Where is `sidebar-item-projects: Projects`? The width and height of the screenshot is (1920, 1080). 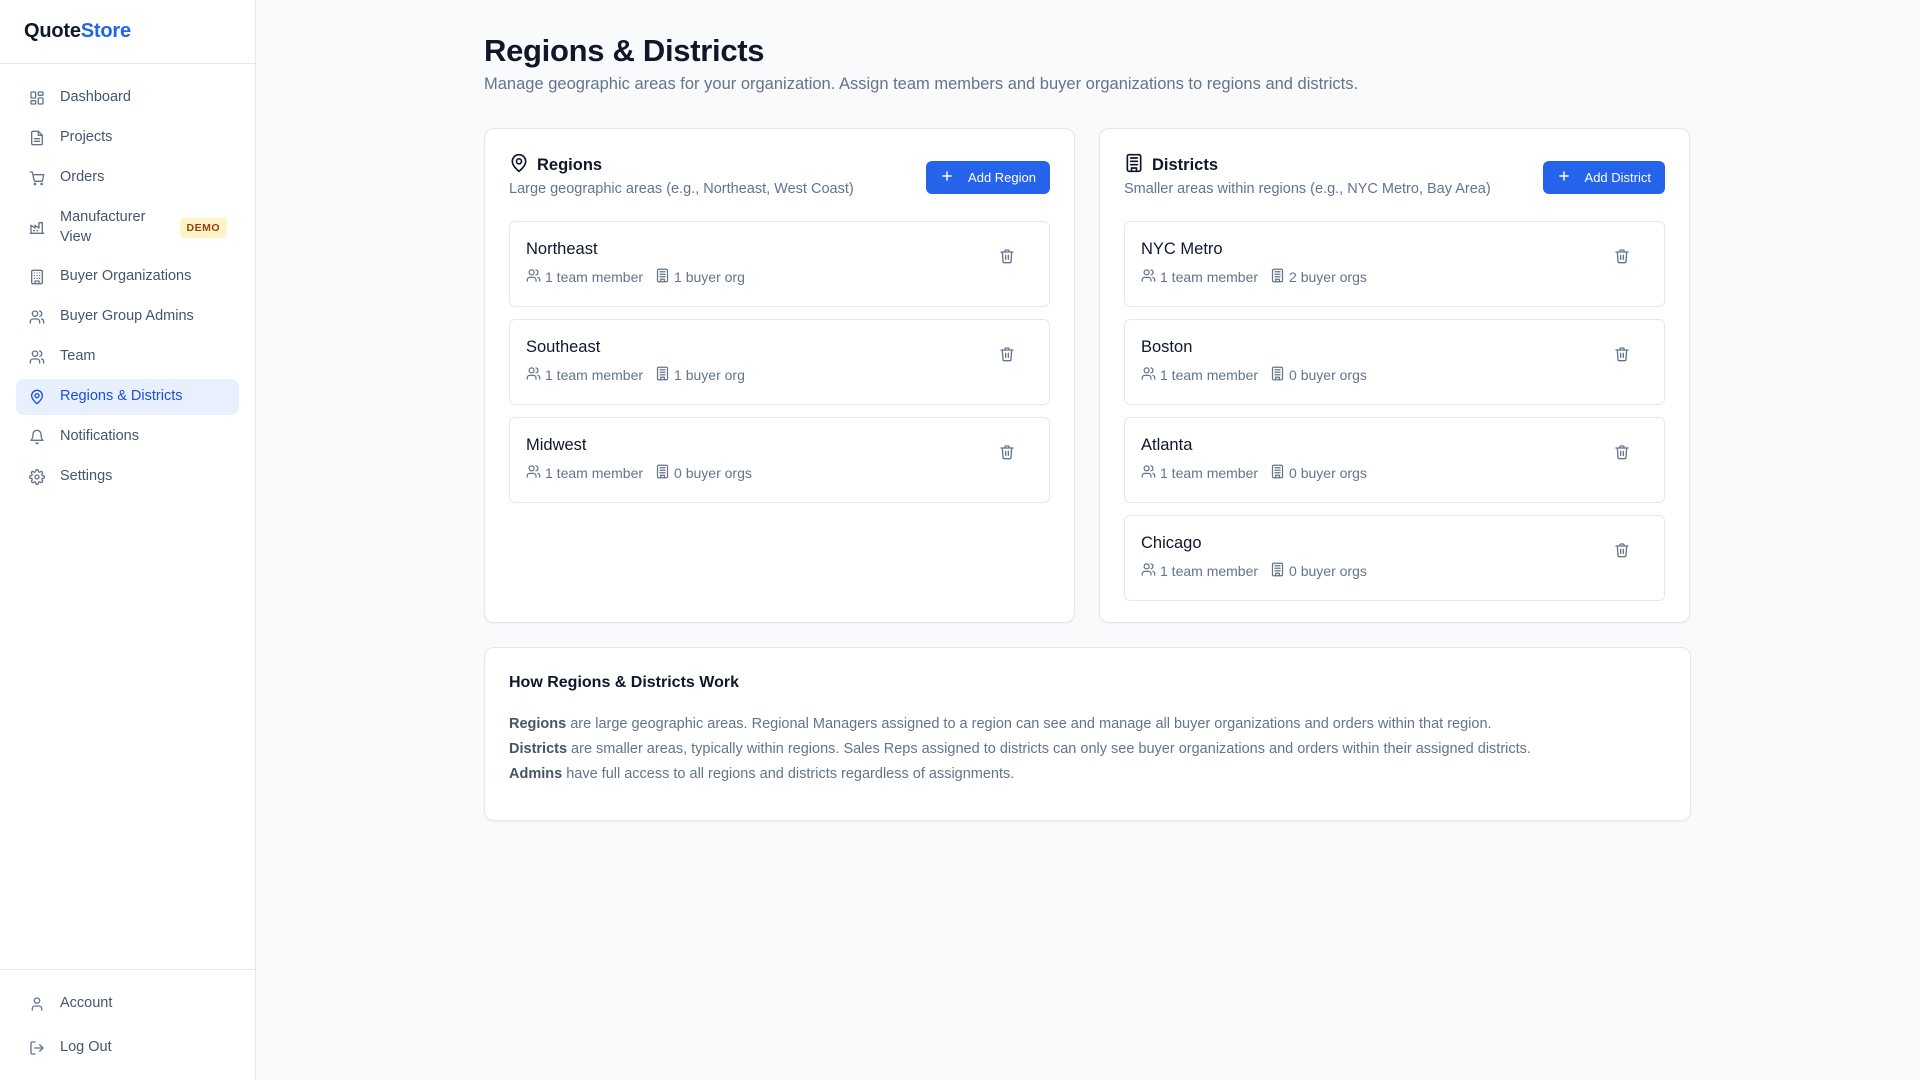
sidebar-item-projects: Projects is located at coordinates (127, 138).